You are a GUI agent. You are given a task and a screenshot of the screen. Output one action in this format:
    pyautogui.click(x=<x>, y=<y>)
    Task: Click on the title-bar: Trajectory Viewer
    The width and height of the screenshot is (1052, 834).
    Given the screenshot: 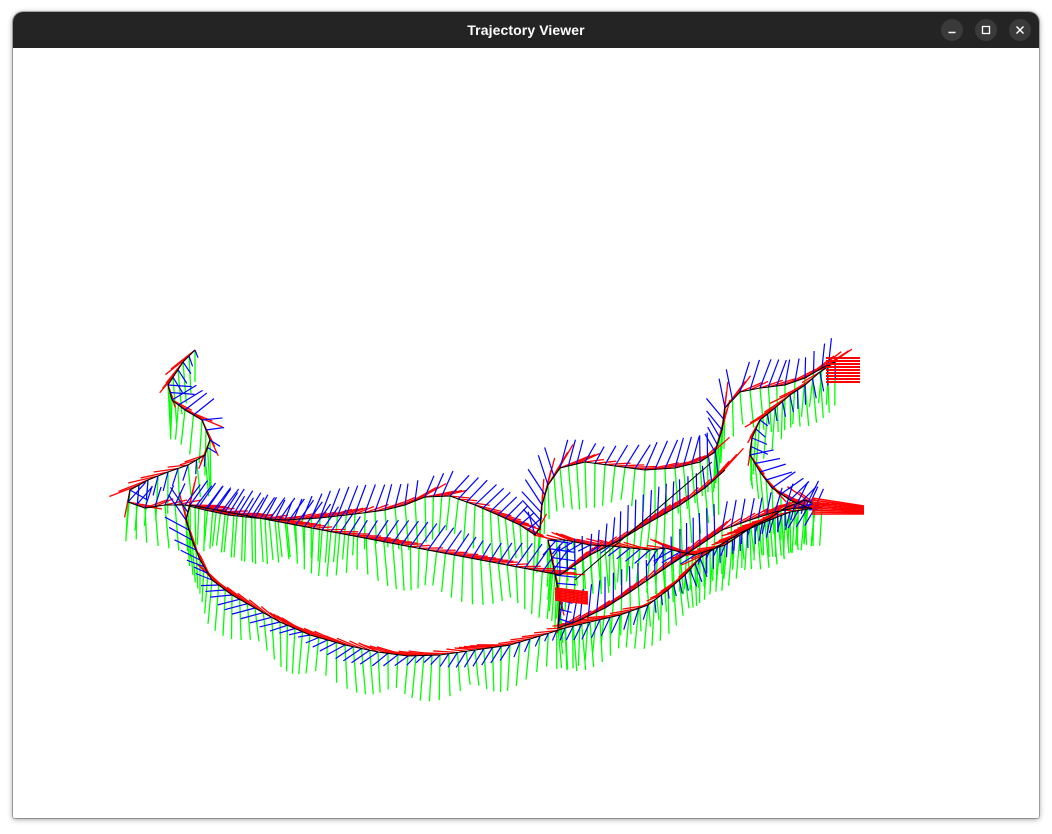 What is the action you would take?
    pyautogui.click(x=526, y=30)
    